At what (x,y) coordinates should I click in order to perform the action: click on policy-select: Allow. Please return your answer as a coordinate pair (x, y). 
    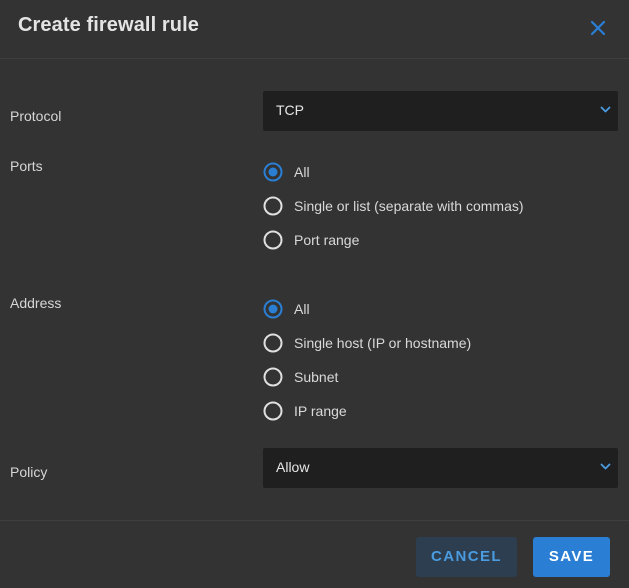
    Looking at the image, I should click on (440, 468).